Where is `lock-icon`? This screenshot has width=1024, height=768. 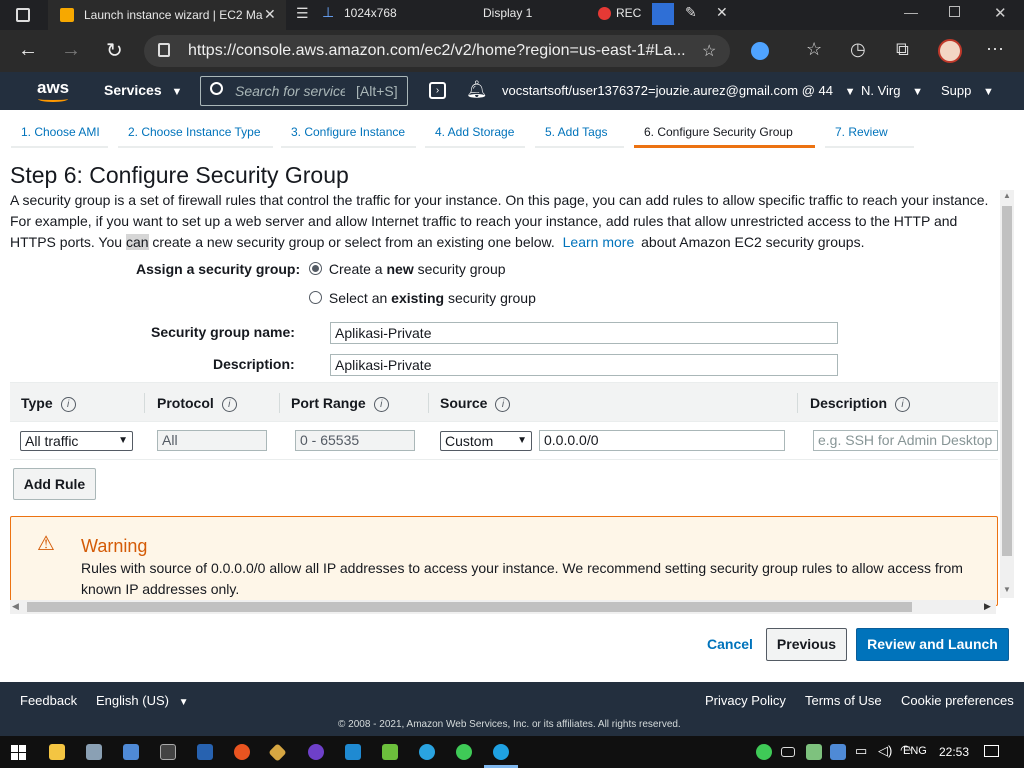
lock-icon is located at coordinates (164, 50).